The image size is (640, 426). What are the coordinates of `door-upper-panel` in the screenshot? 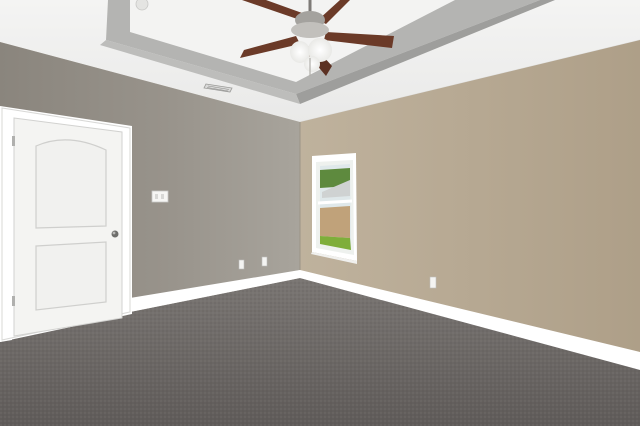 It's located at (71, 184).